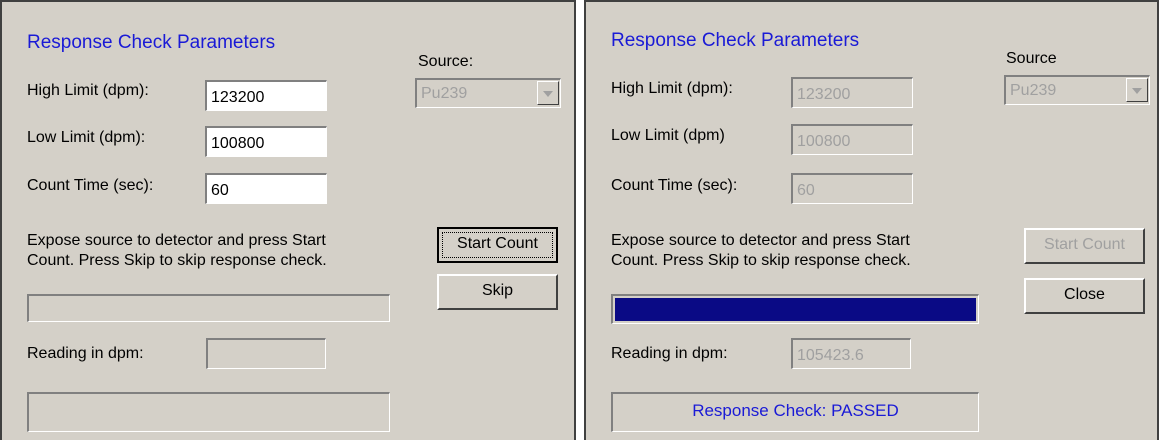 This screenshot has width=1159, height=440. Describe the element at coordinates (446, 61) in the screenshot. I see `source-label: Source:` at that location.